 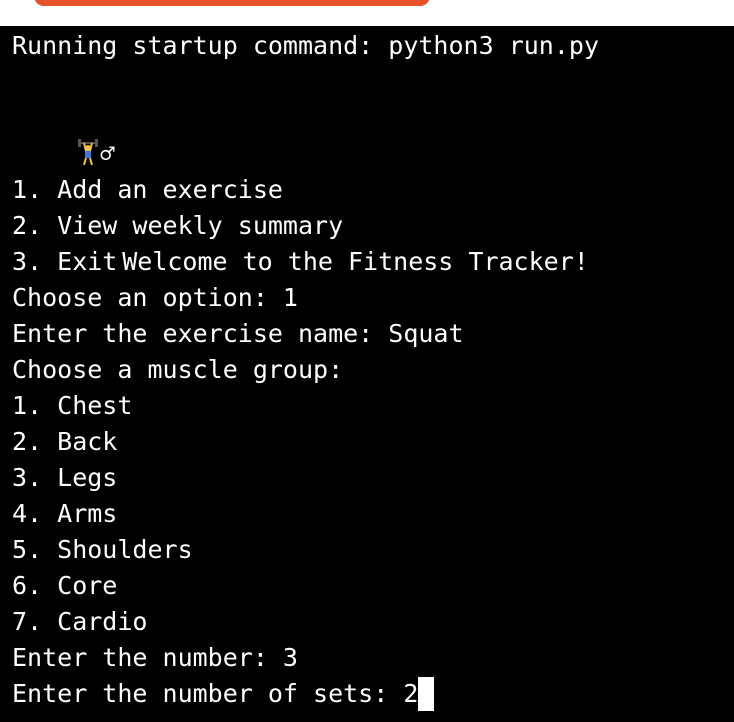 I want to click on menu-item-weekly-summary: 2. View weekly summary, so click(x=178, y=225).